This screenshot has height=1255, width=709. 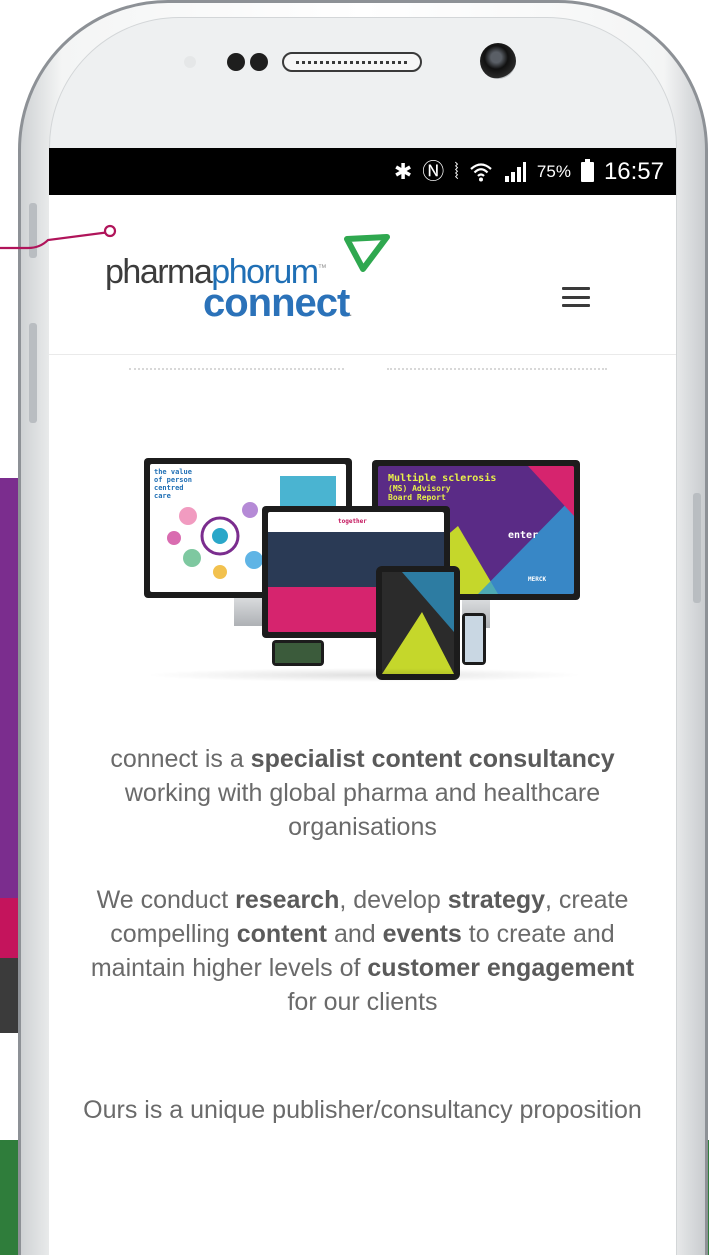 What do you see at coordinates (587, 170) in the screenshot?
I see `battery-icon` at bounding box center [587, 170].